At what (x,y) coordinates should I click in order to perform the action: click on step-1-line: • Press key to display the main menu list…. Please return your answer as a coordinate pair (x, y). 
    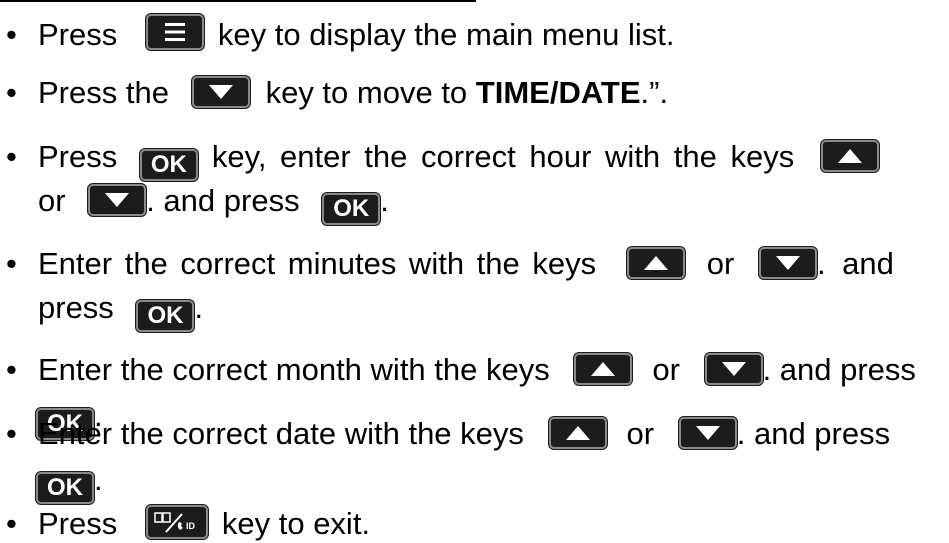
    Looking at the image, I should click on (340, 32).